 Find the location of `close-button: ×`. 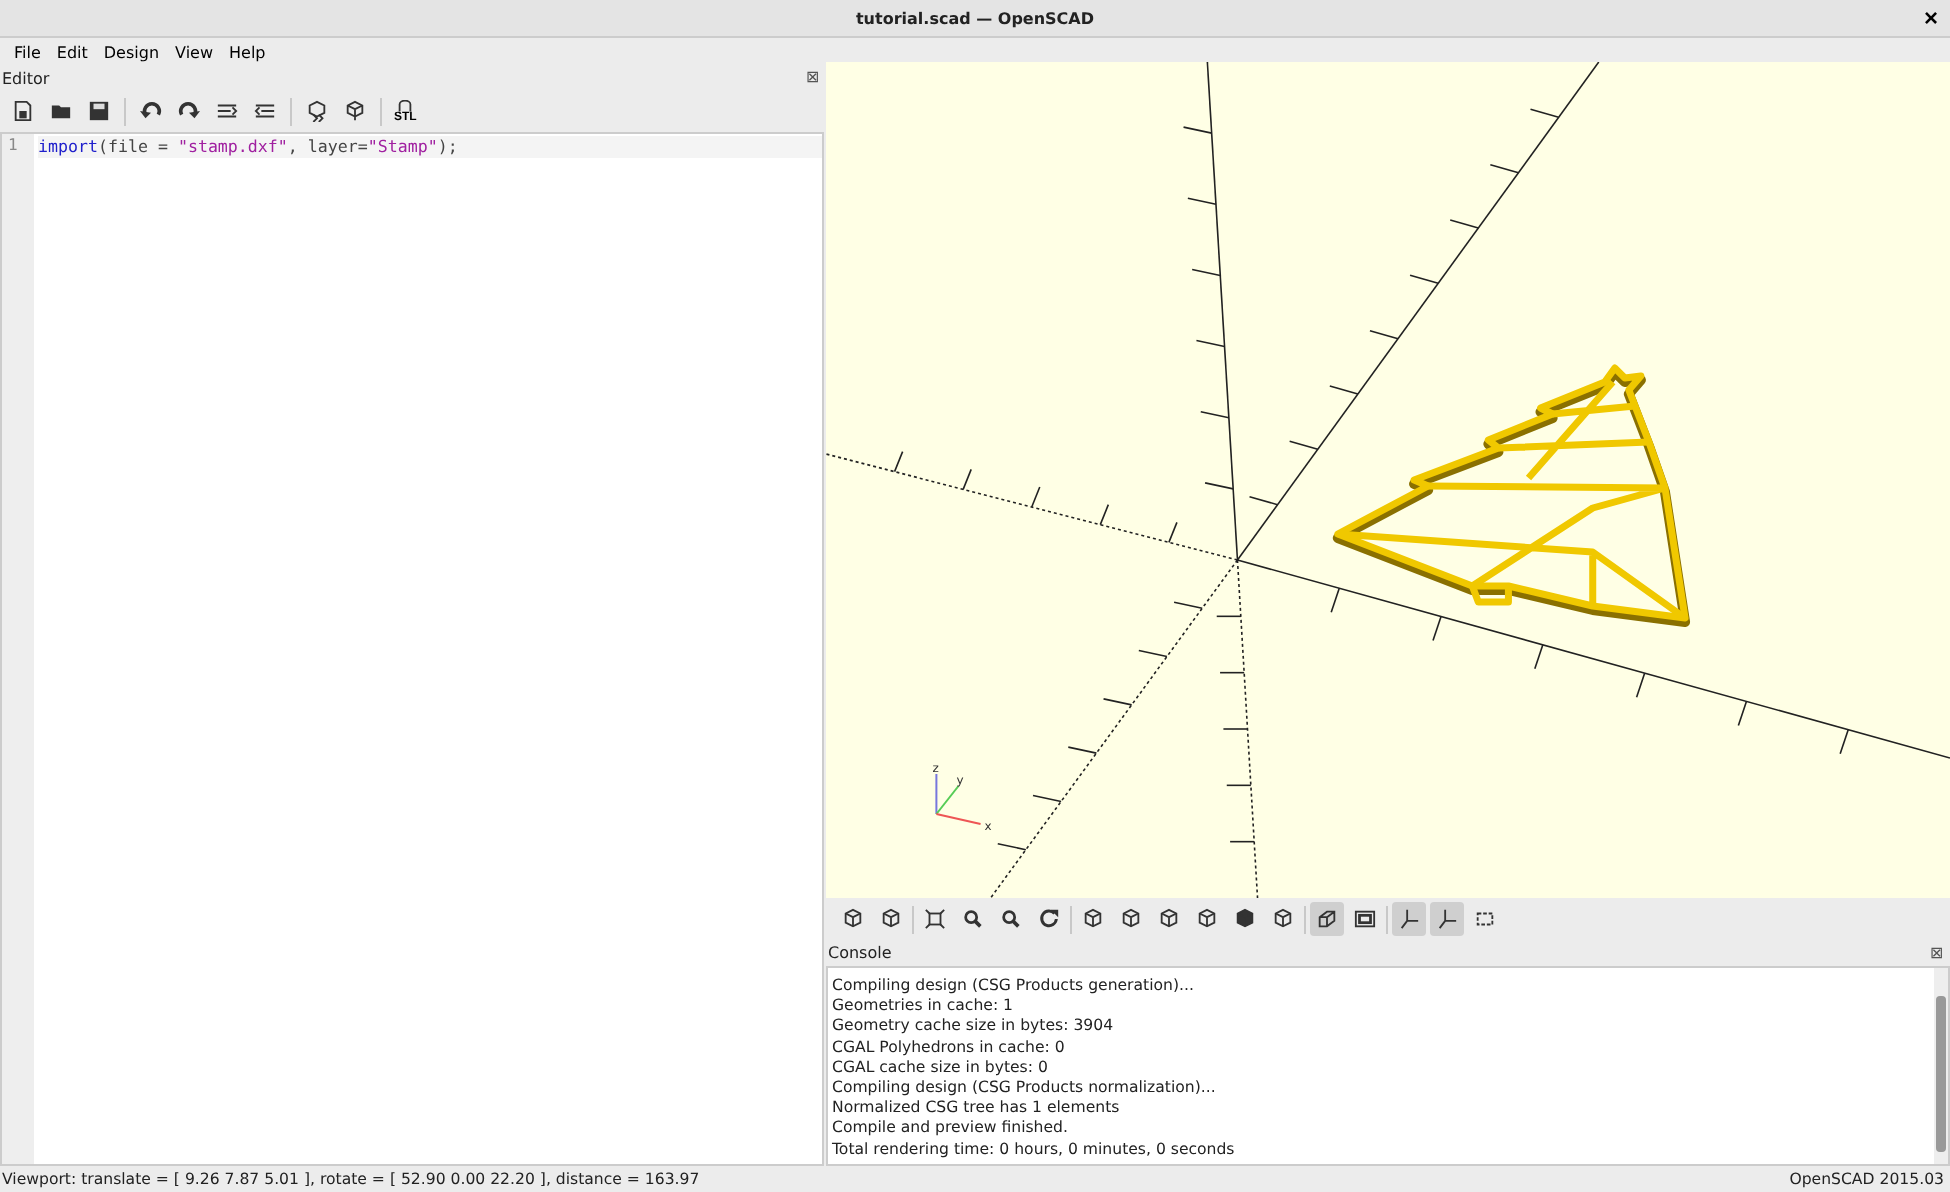

close-button: × is located at coordinates (1930, 18).